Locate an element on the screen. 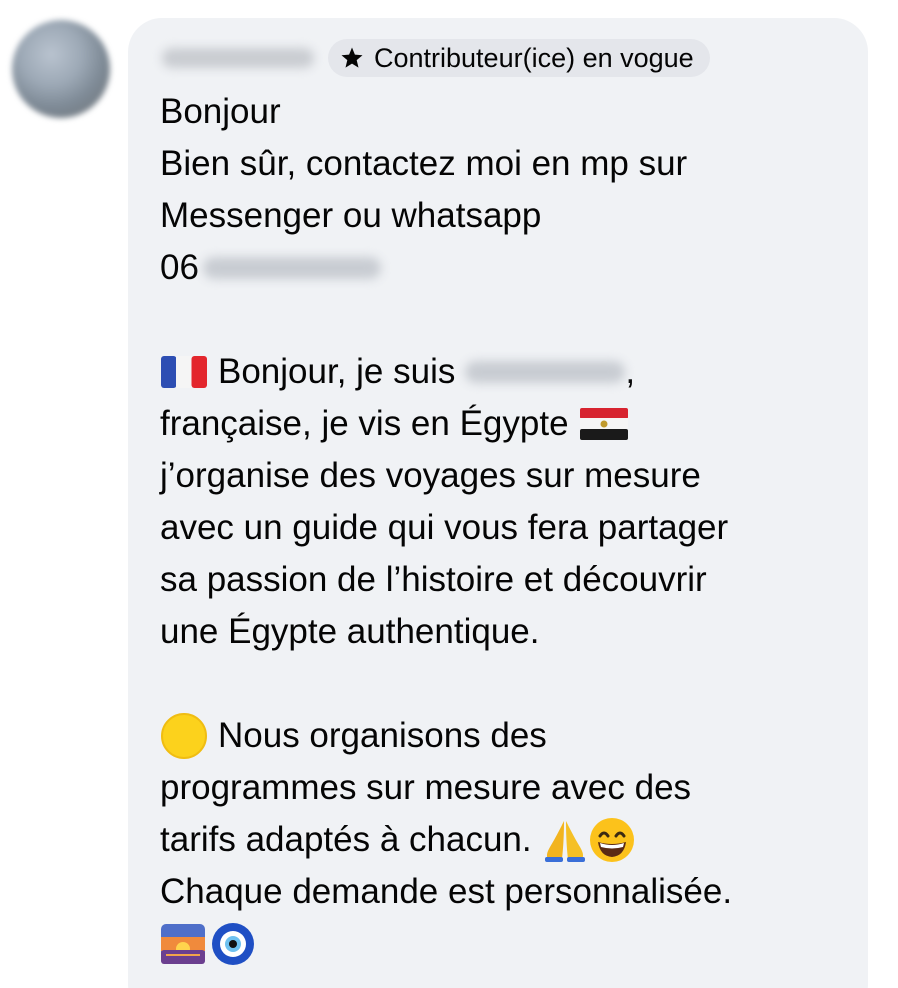 The image size is (898, 988). star-icon is located at coordinates (352, 57).